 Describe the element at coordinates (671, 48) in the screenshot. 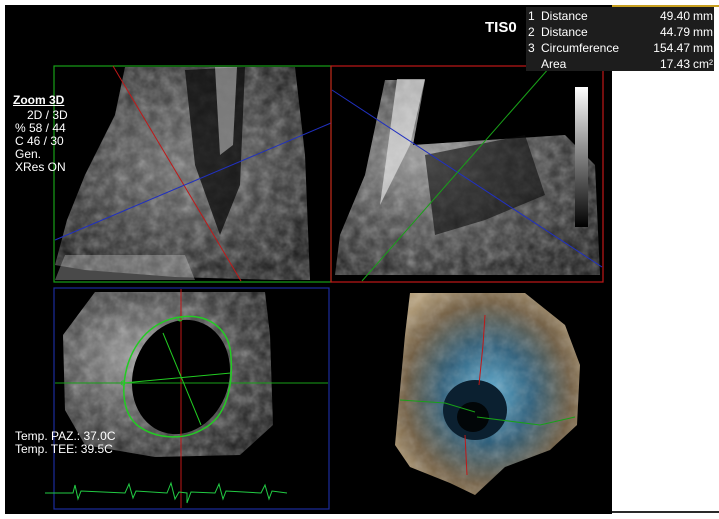

I see `measurement-value: 154.47` at that location.